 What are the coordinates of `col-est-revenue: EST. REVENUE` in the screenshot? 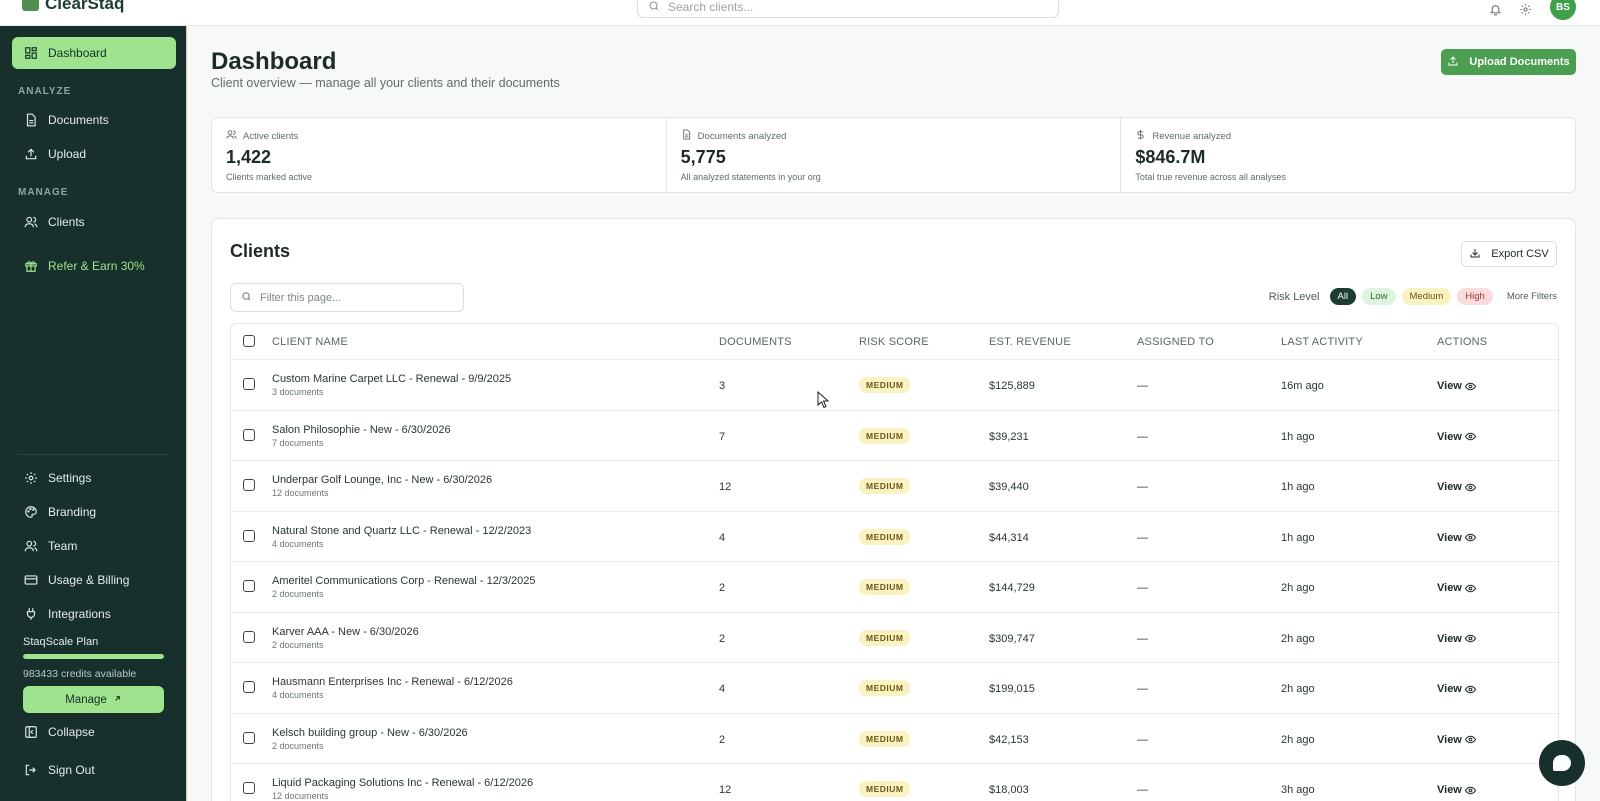 It's located at (1030, 342).